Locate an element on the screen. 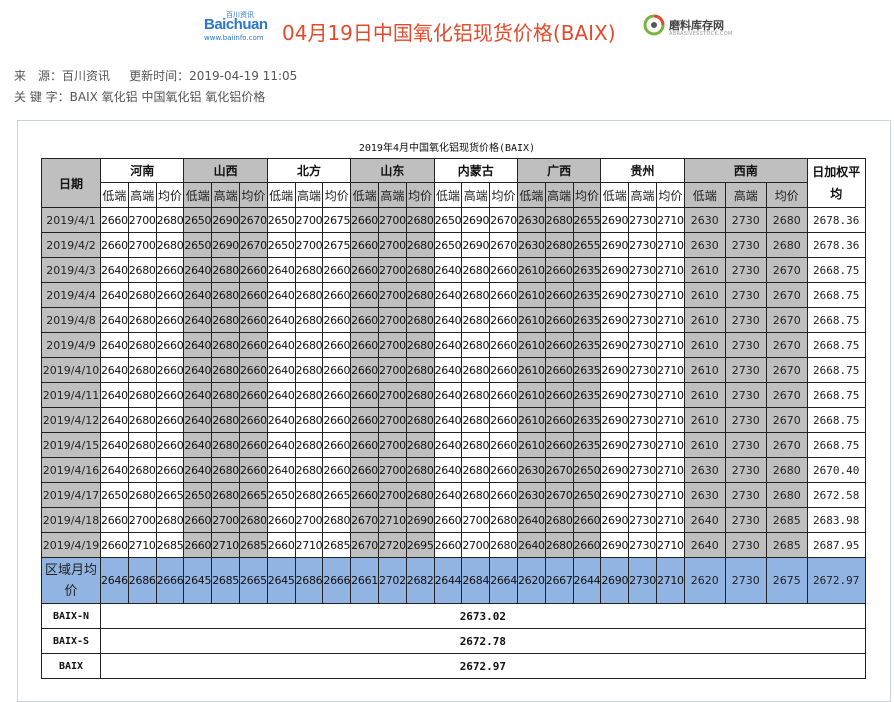 The image size is (894, 702). date-cell: 2019/4/9 is located at coordinates (71, 345).